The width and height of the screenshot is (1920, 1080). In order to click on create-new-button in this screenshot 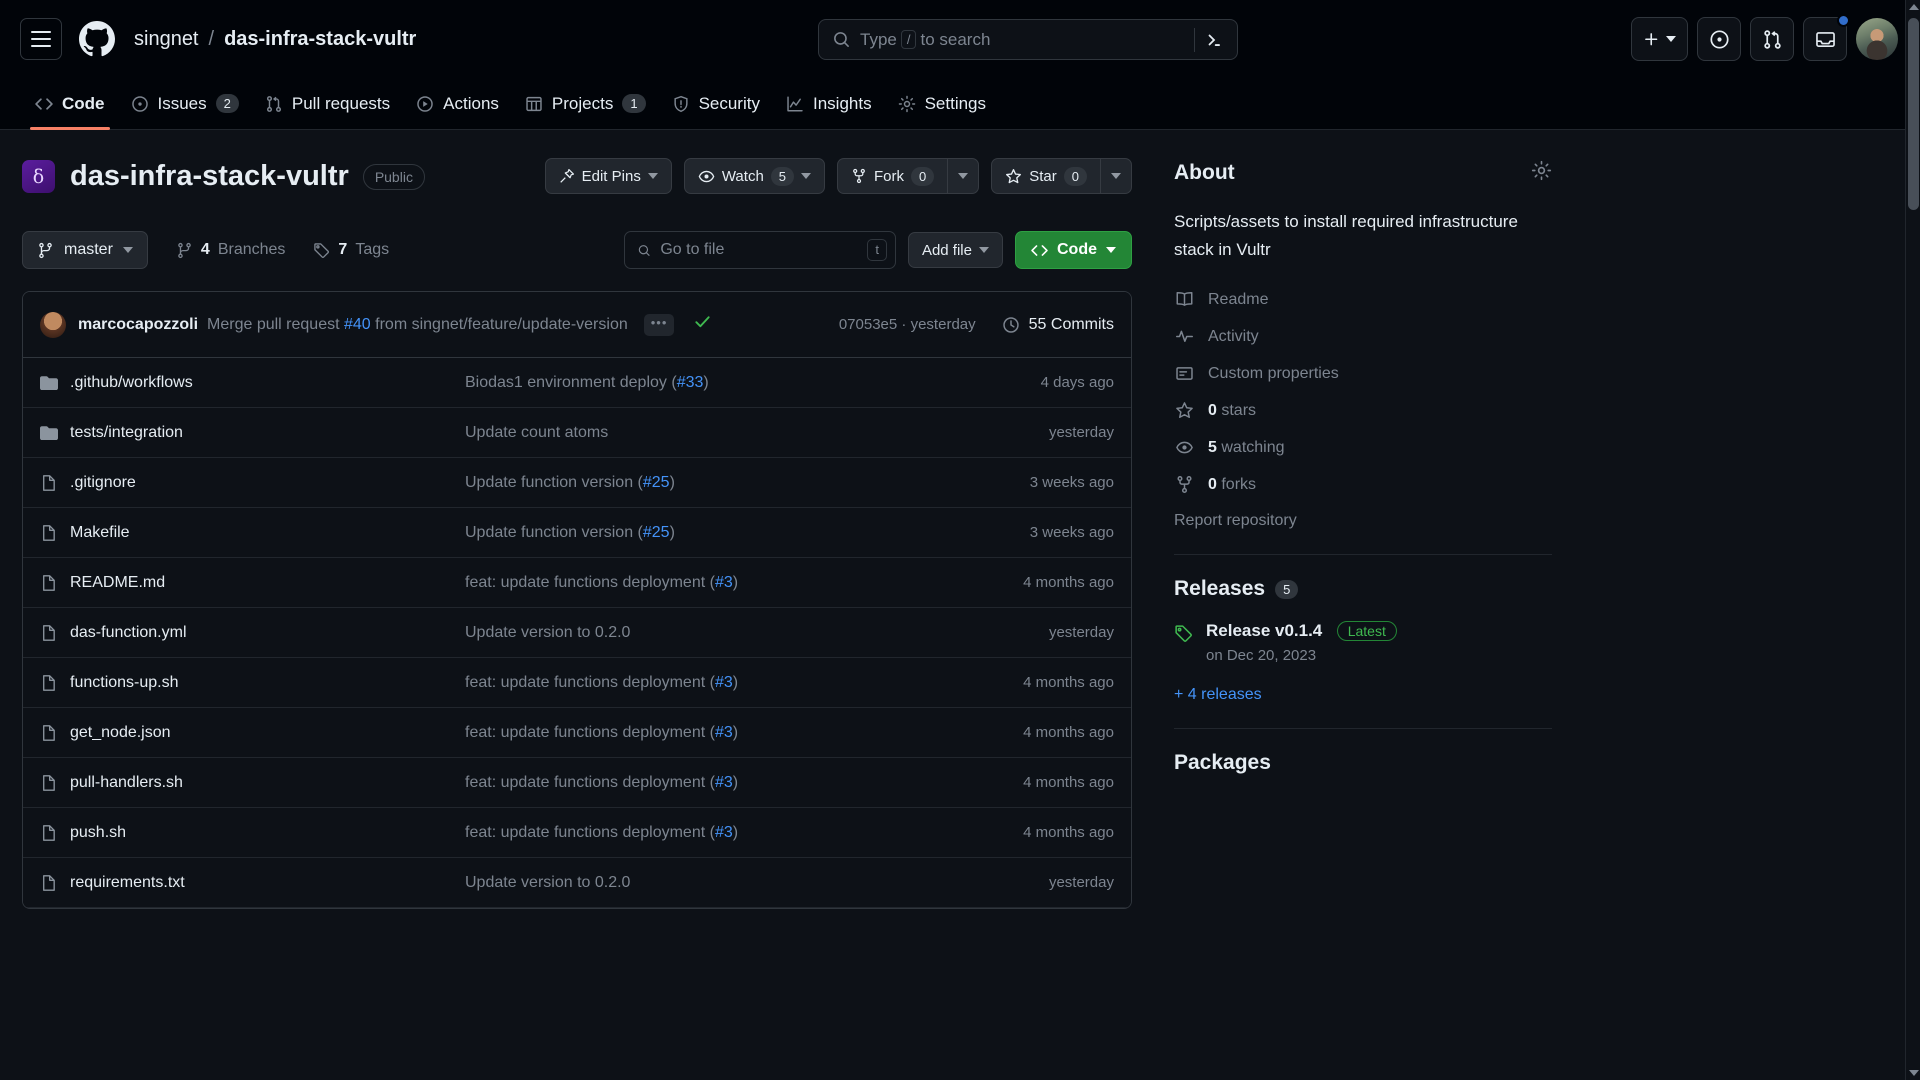, I will do `click(1659, 39)`.